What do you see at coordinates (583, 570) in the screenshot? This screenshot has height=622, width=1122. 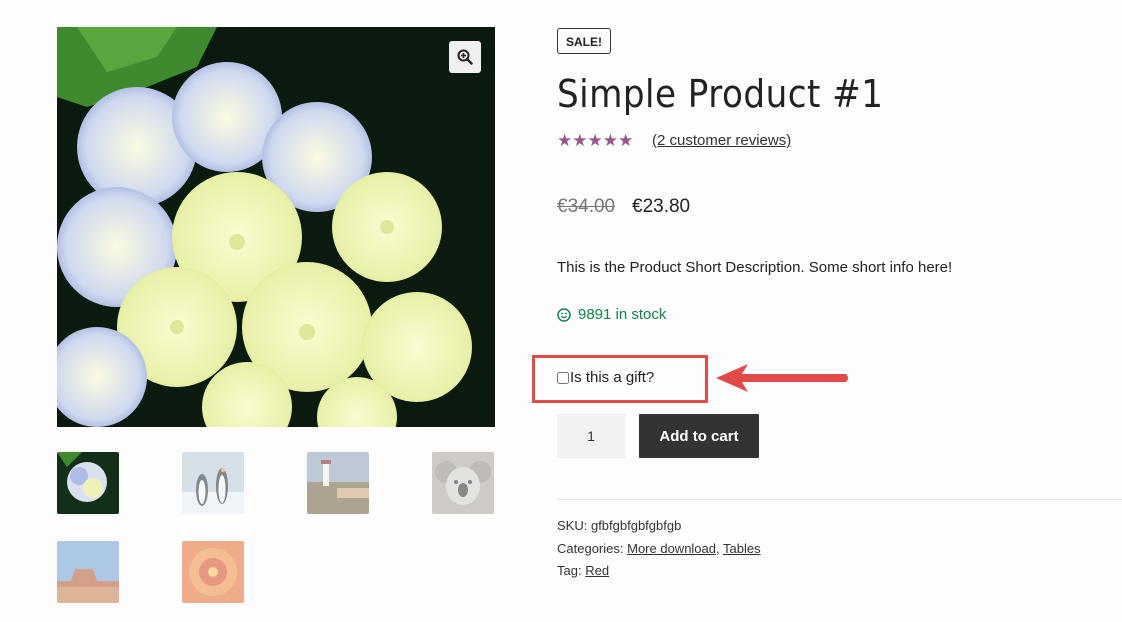 I see `tag-row: Tag: Red` at bounding box center [583, 570].